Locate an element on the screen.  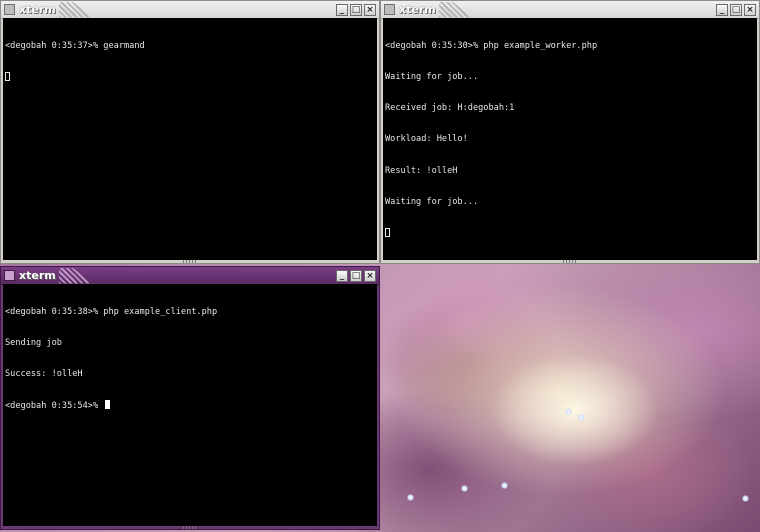
terminal-prompt: <degobah 0:35:54>% is located at coordinates (54, 406).